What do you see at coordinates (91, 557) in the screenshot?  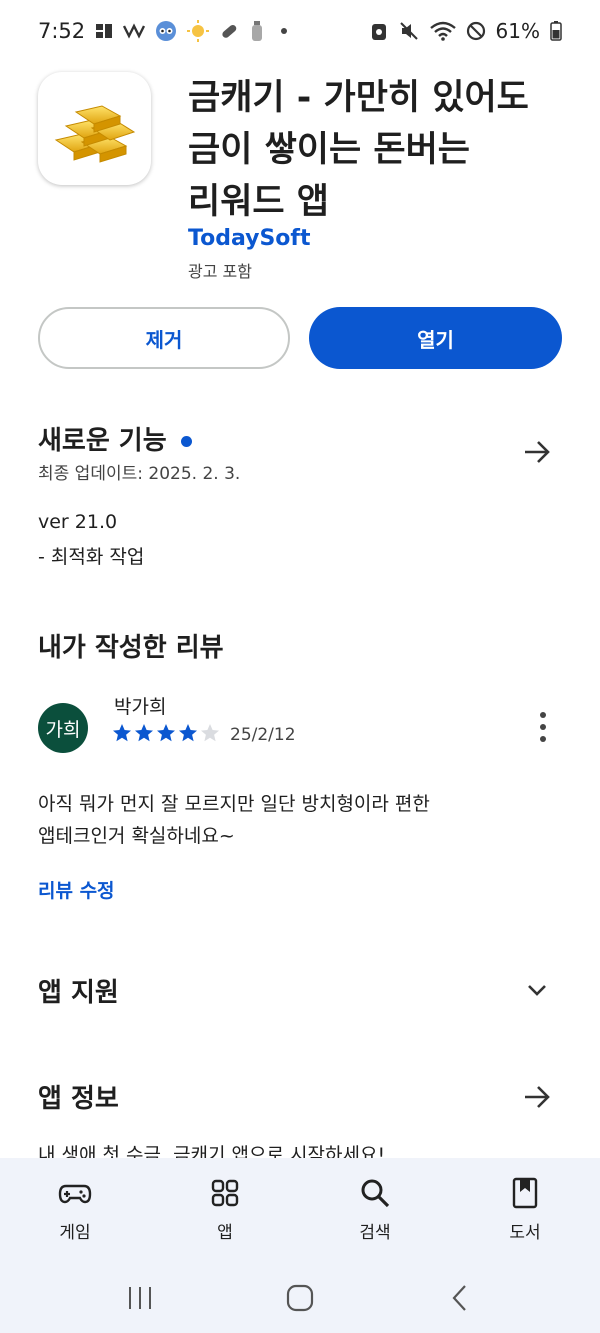 I see `update-note: - 최적화 작업` at bounding box center [91, 557].